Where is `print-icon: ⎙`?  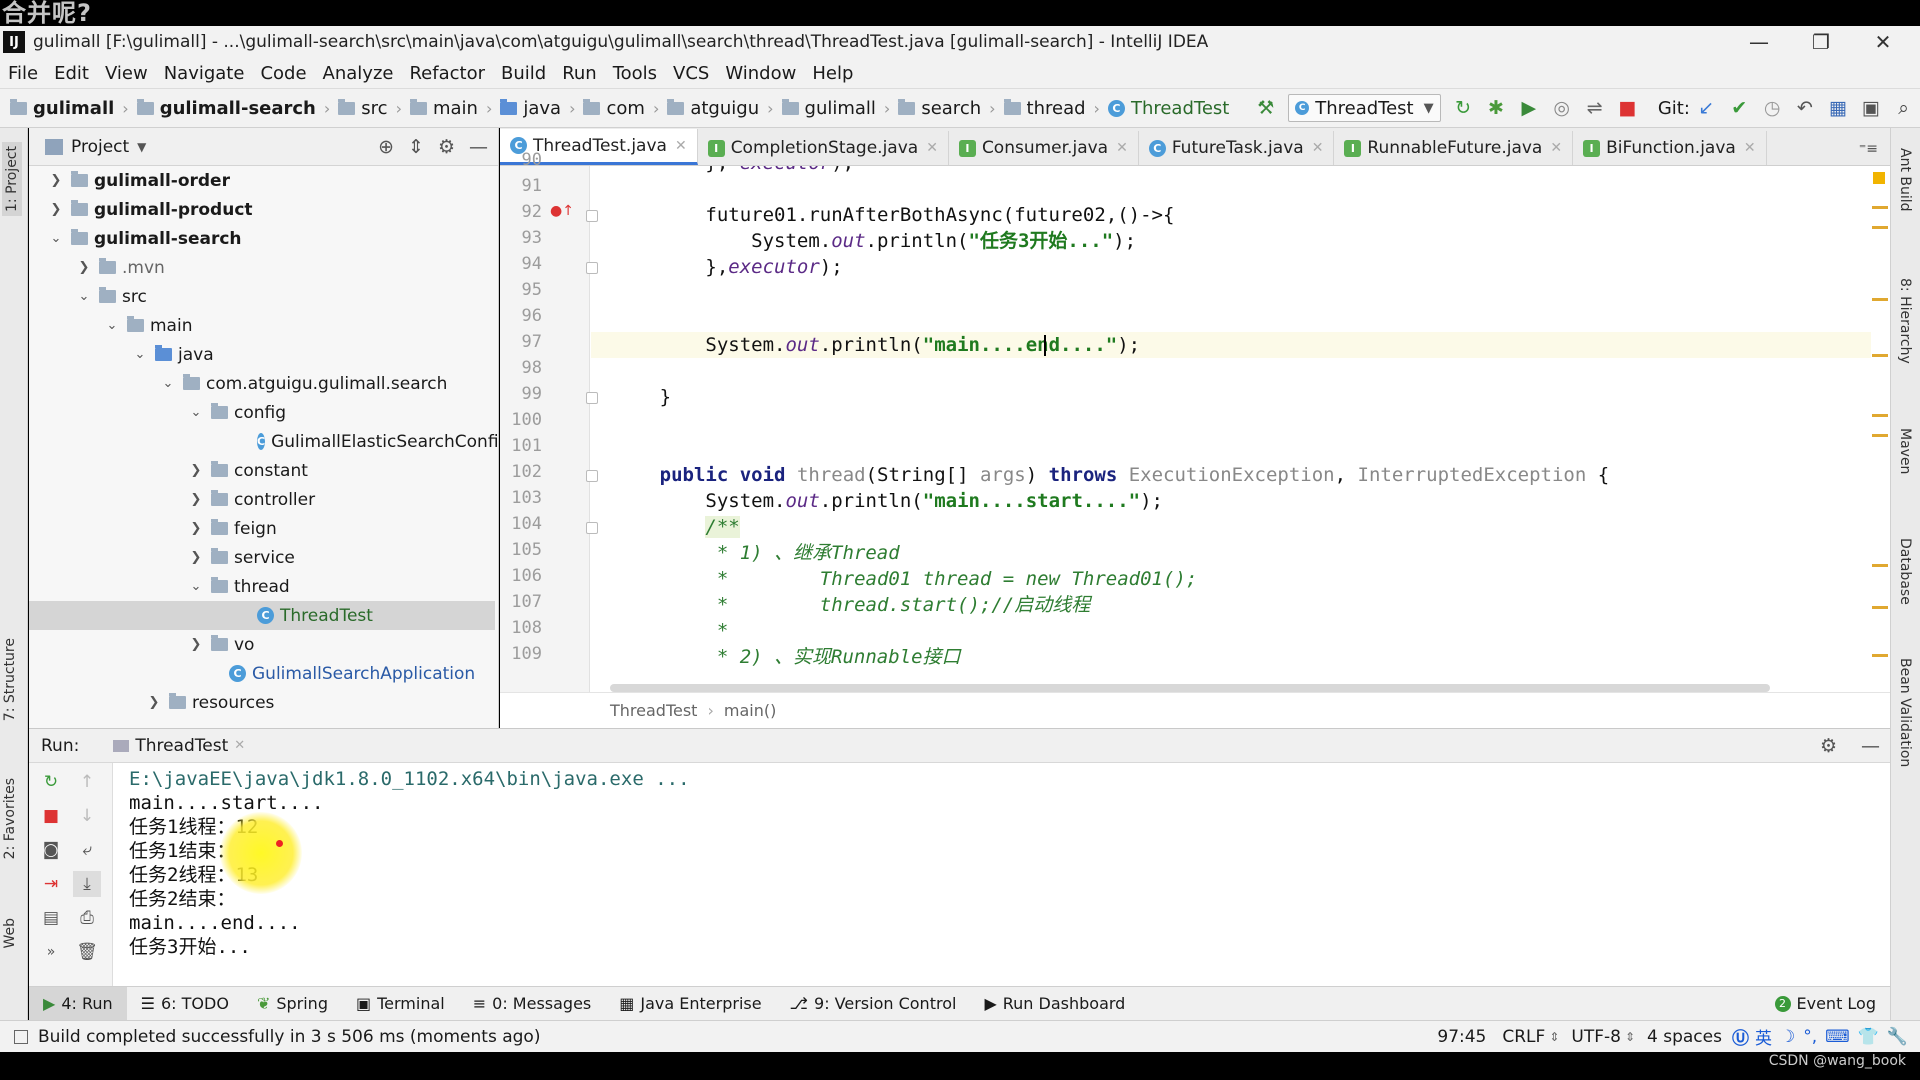 print-icon: ⎙ is located at coordinates (87, 918).